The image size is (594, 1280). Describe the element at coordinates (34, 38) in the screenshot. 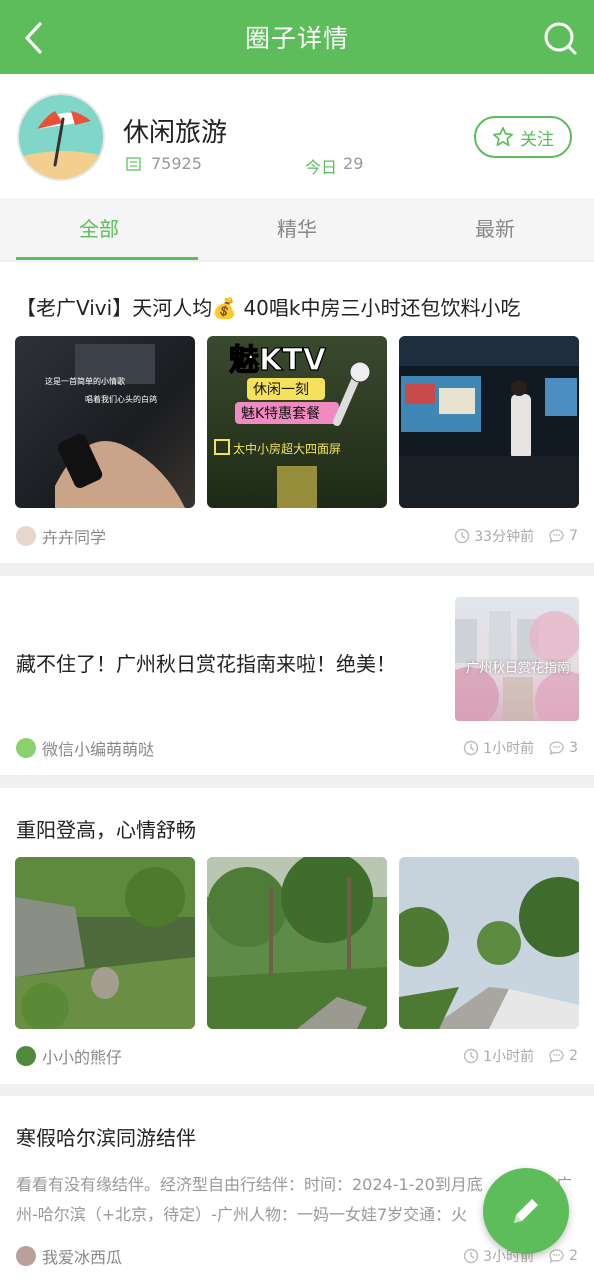

I see `back-arrow-icon` at that location.